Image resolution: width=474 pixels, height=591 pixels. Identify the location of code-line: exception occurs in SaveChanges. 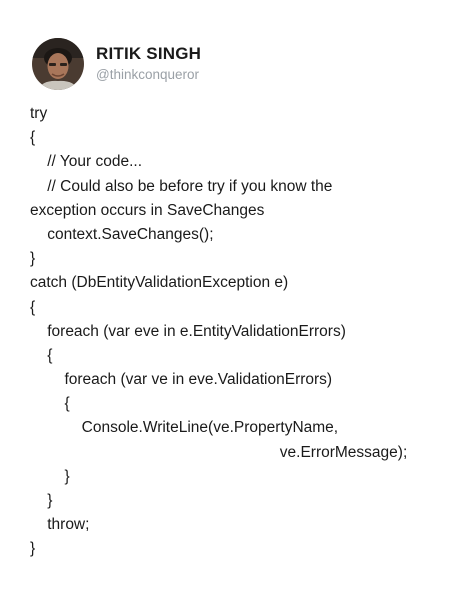
(147, 210).